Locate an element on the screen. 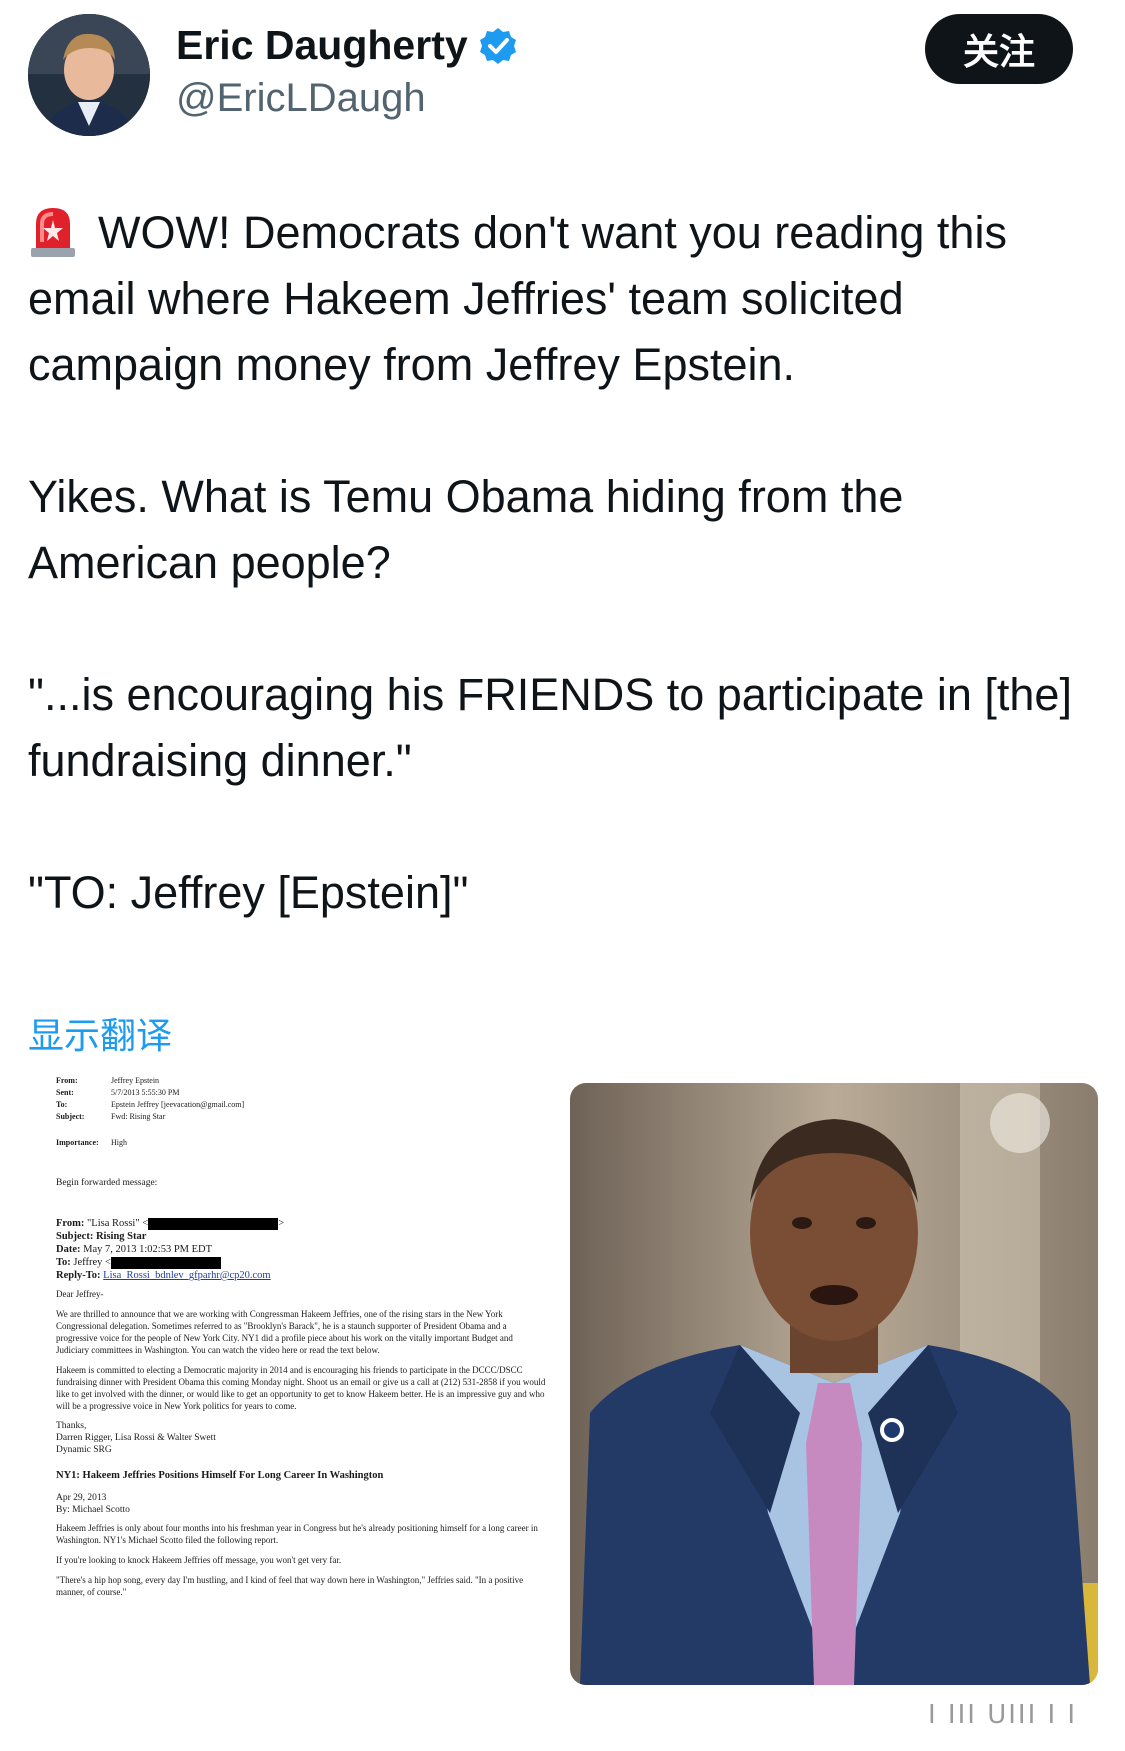 This screenshot has width=1125, height=1751. email-org: Dynamic SRG is located at coordinates (84, 1450).